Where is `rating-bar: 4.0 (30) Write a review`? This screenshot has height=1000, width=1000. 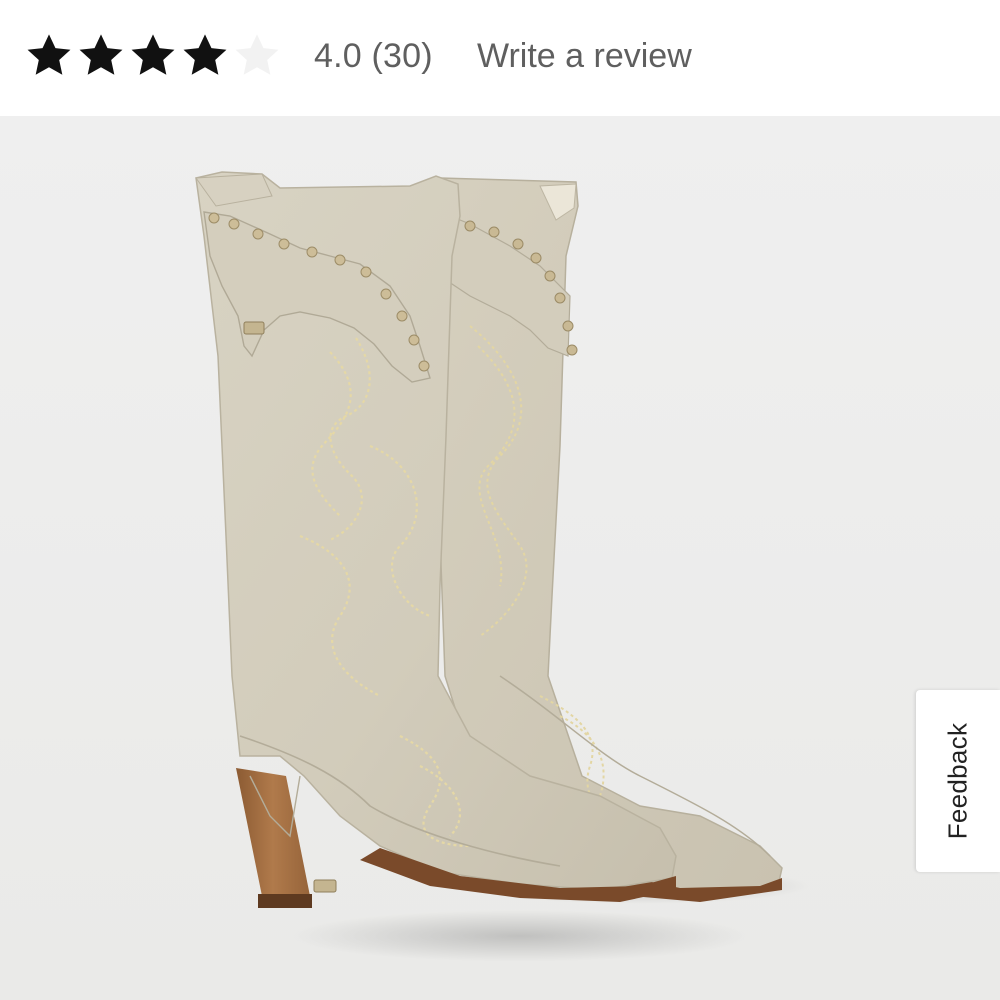
rating-bar: 4.0 (30) Write a review is located at coordinates (500, 58).